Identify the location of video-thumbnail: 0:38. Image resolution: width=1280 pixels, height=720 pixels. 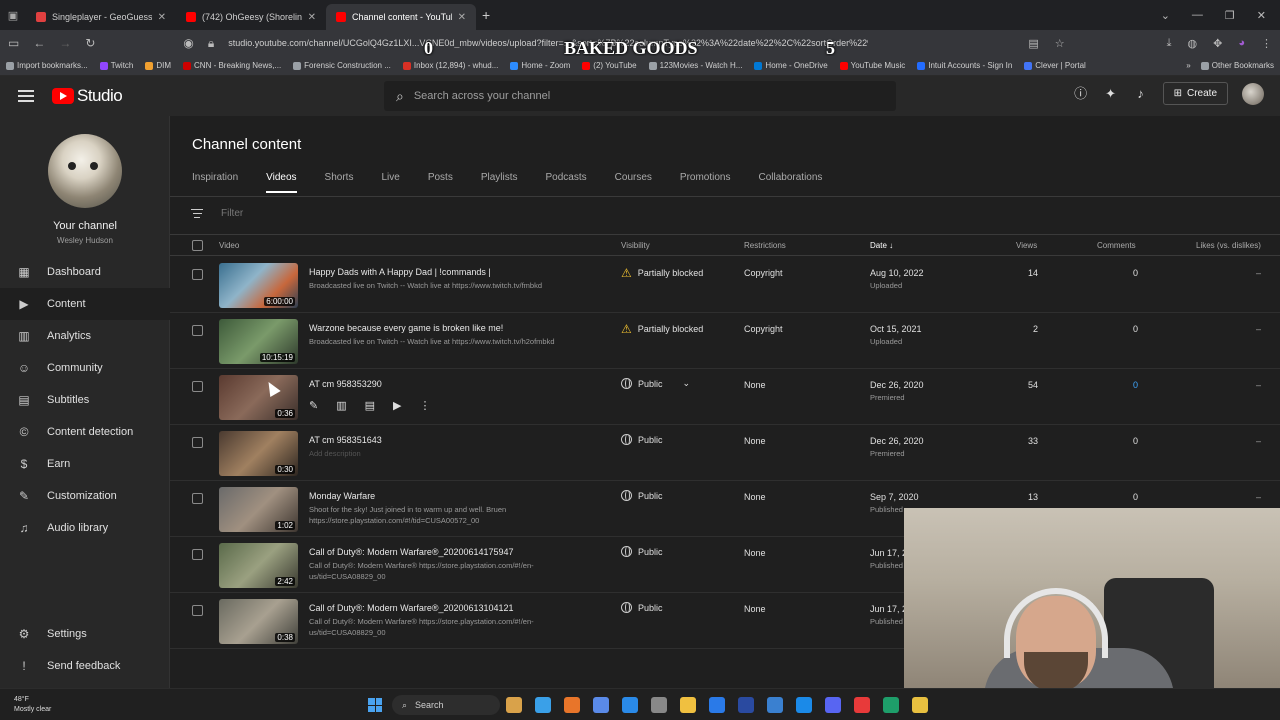
(258, 621).